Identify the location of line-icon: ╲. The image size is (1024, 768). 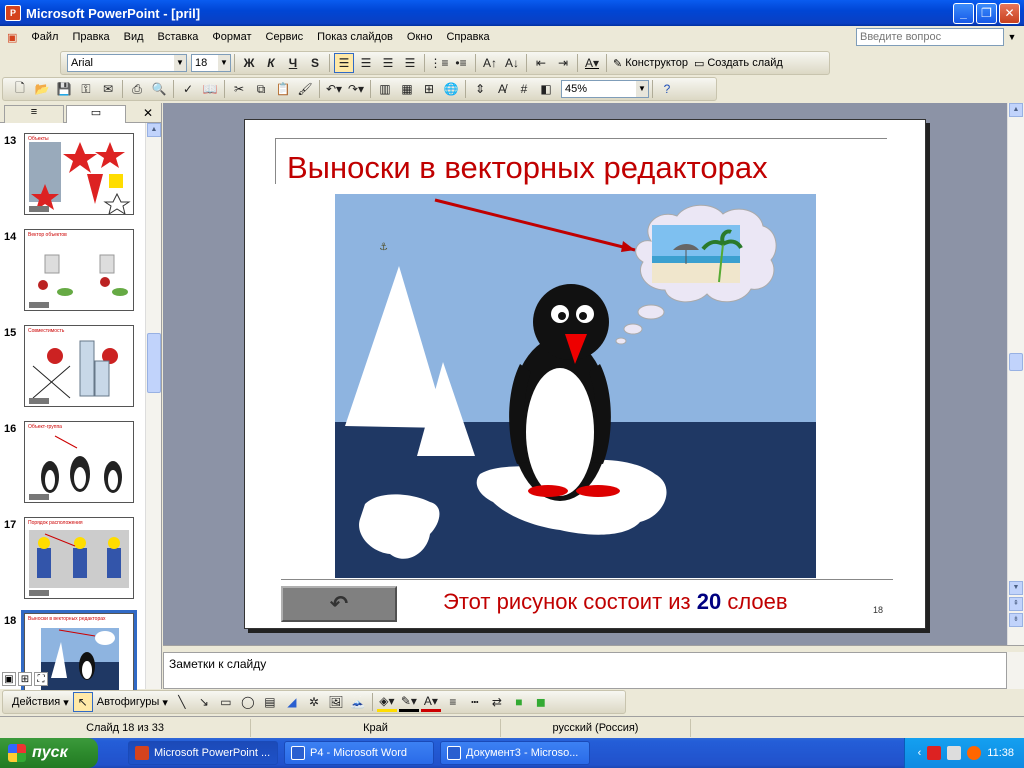
(182, 702).